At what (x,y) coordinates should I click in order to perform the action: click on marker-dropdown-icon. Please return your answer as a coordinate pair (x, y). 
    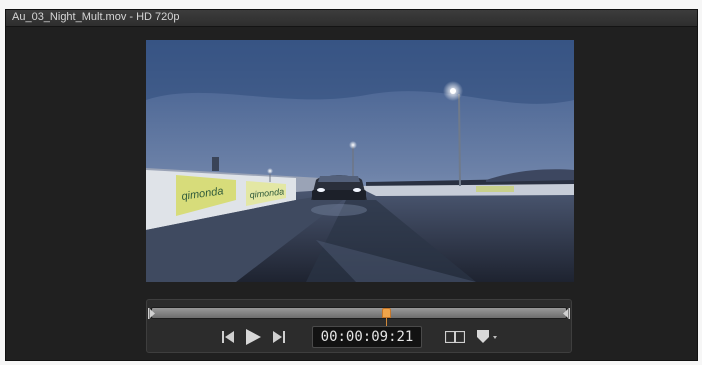
    Looking at the image, I should click on (488, 337).